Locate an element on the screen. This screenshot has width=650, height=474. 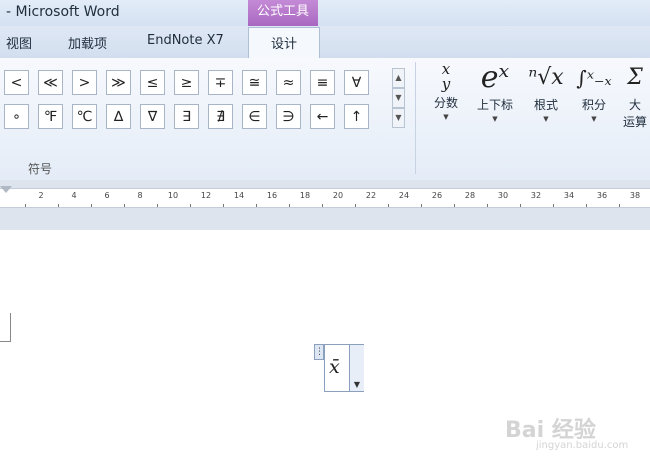
tab-view: 视图 is located at coordinates (19, 42).